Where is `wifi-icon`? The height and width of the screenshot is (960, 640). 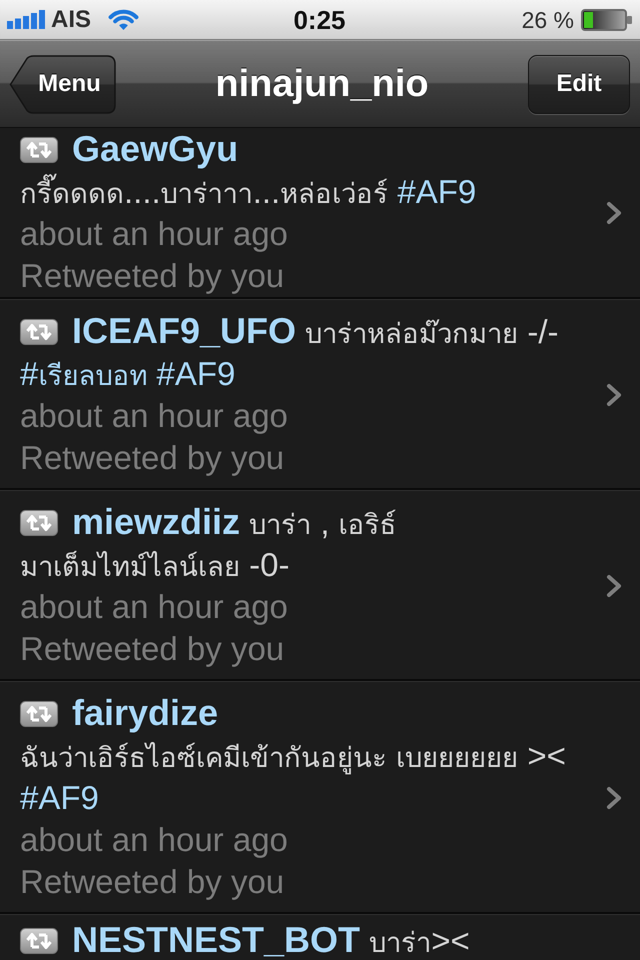
wifi-icon is located at coordinates (124, 19).